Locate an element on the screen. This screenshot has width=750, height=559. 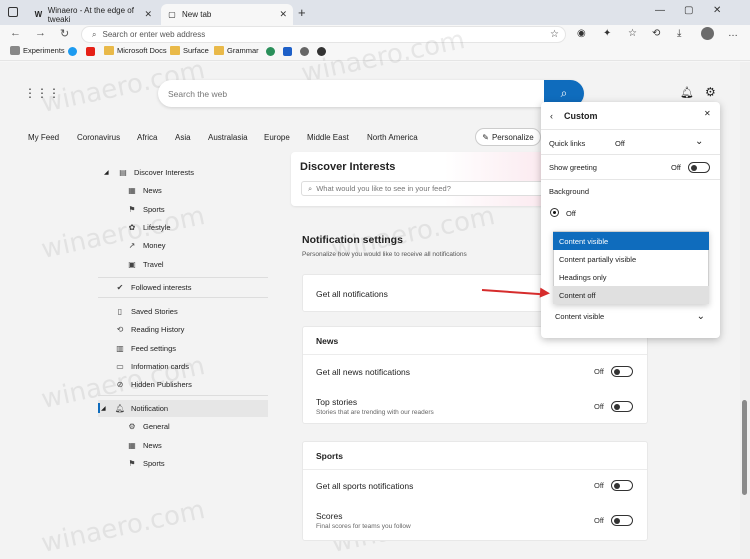
sports-all-toggle is located at coordinates (622, 485).